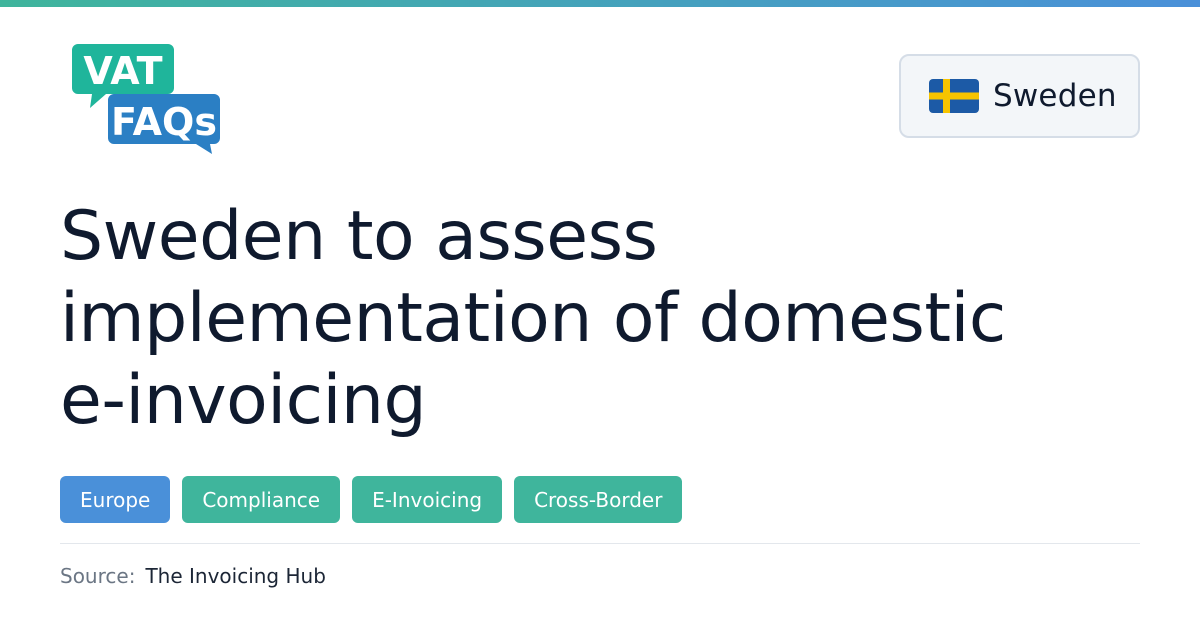 Image resolution: width=1200 pixels, height=630 pixels. What do you see at coordinates (533, 318) in the screenshot?
I see `headline-line-2: implementation of domestic` at bounding box center [533, 318].